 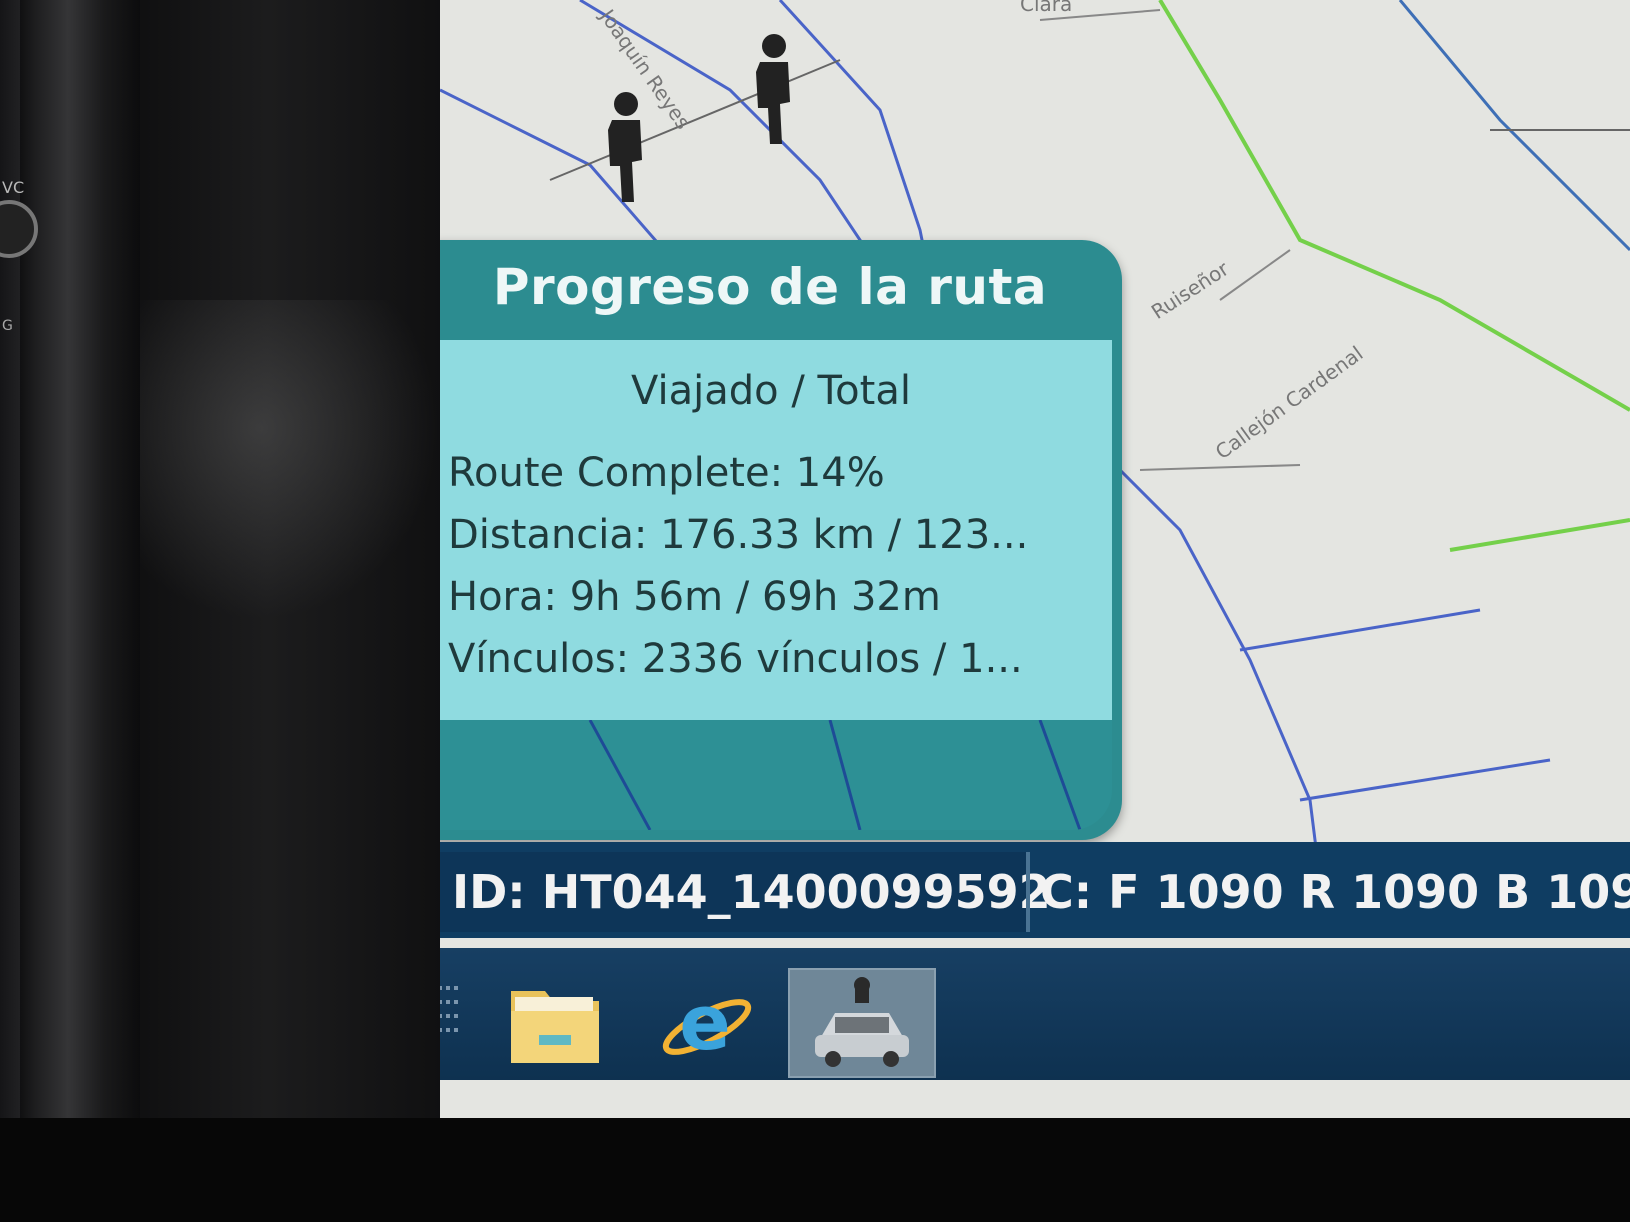 What do you see at coordinates (1335, 892) in the screenshot?
I see `capture-counts: C: F 1090 R 1090 B 109` at bounding box center [1335, 892].